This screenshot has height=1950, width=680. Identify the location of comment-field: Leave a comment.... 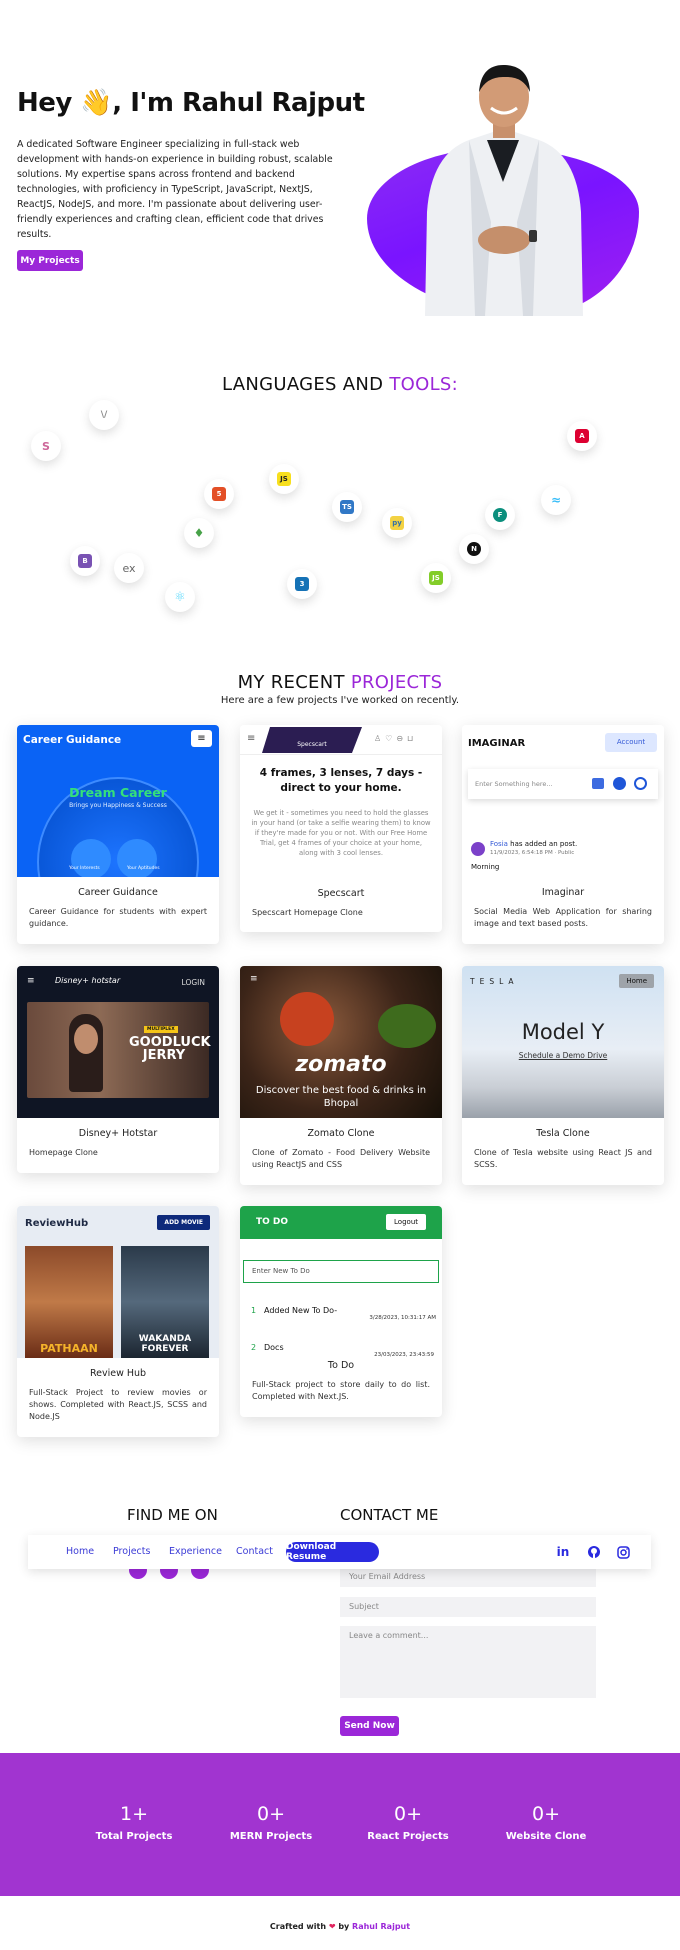
(468, 1662).